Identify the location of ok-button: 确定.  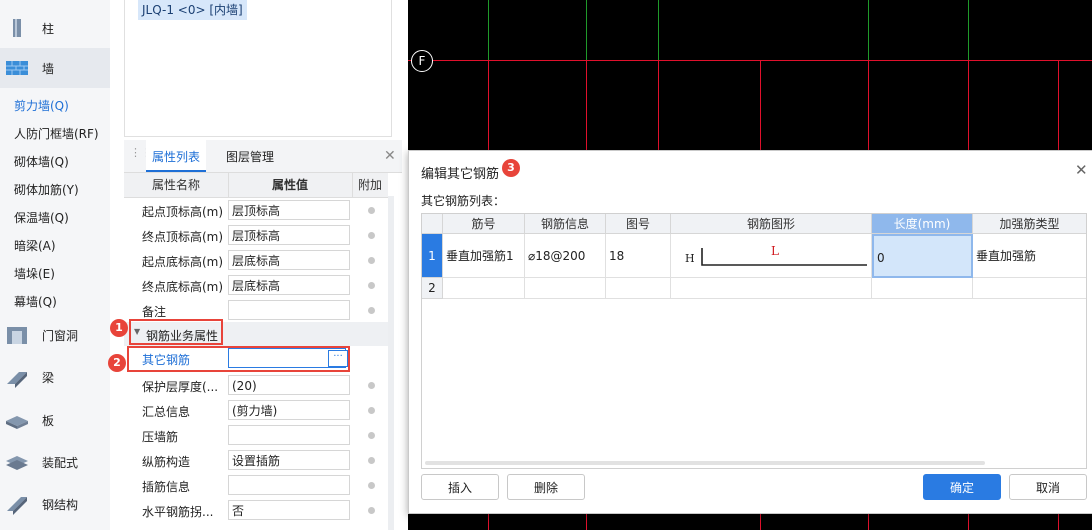
(962, 487).